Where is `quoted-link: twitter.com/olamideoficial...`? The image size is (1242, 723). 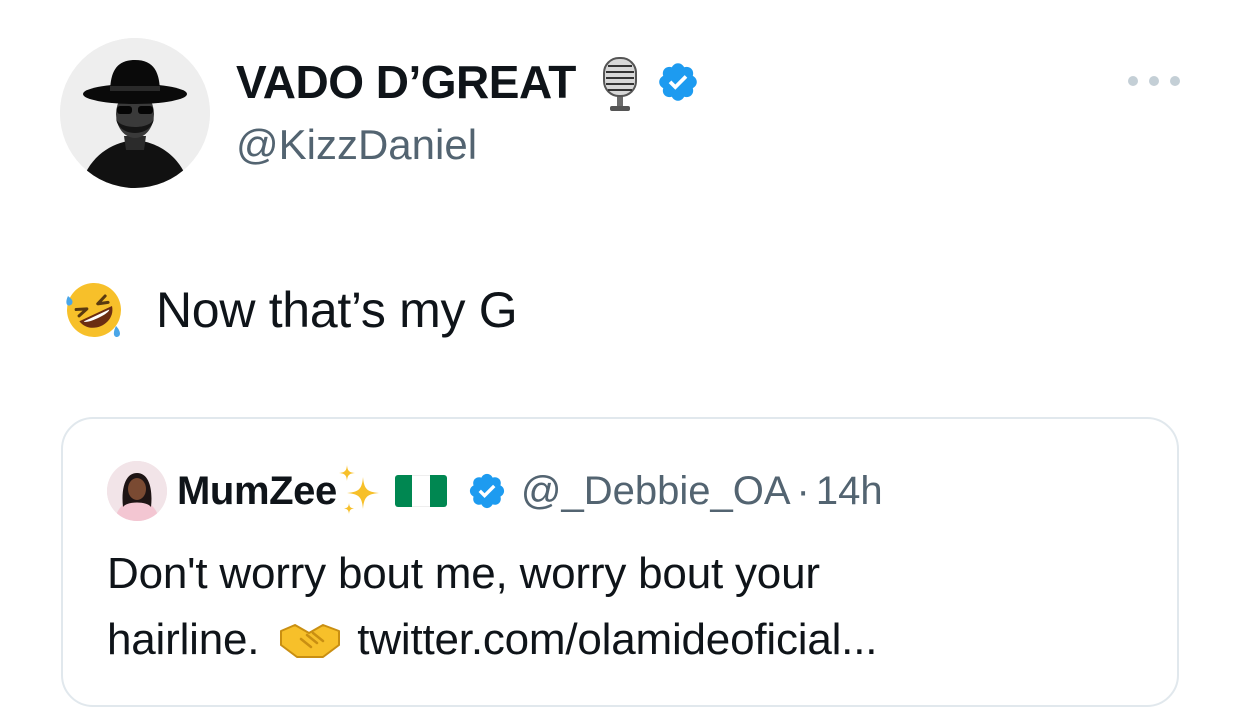 quoted-link: twitter.com/olamideoficial... is located at coordinates (617, 640).